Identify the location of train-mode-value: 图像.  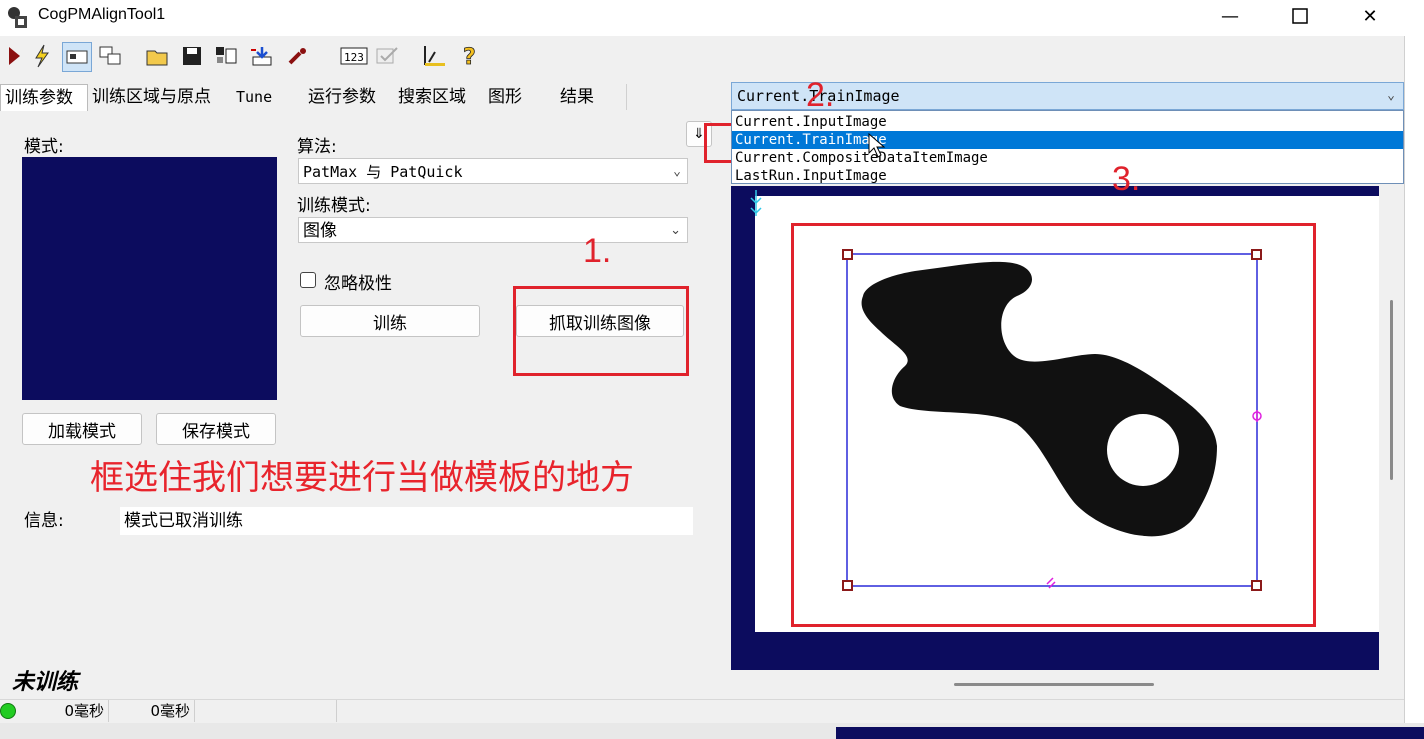
(320, 231).